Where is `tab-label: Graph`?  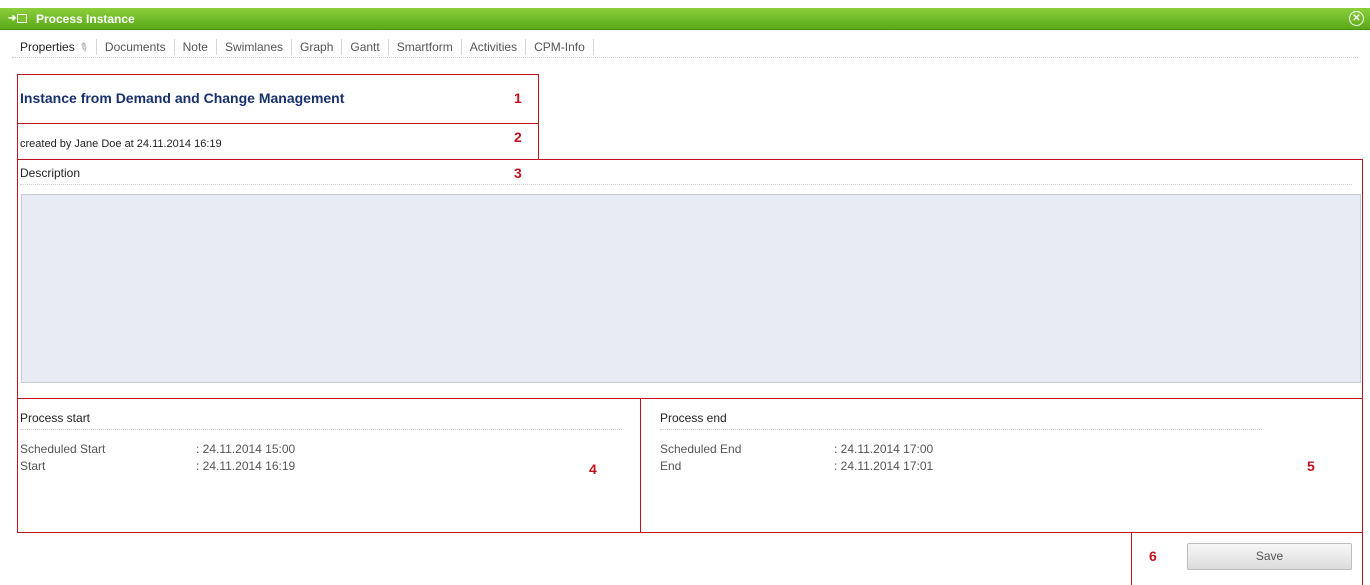 tab-label: Graph is located at coordinates (317, 46).